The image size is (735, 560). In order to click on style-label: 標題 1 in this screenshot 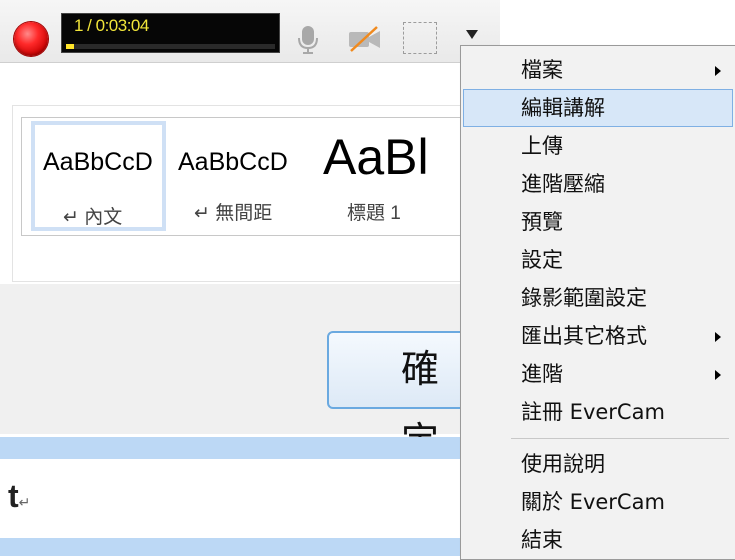, I will do `click(374, 213)`.